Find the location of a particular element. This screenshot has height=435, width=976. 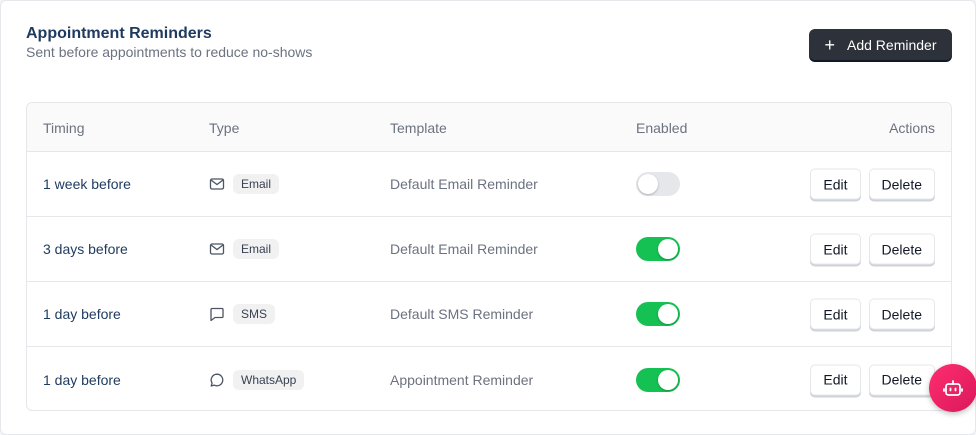

type-badge: WhatsApp is located at coordinates (269, 379).